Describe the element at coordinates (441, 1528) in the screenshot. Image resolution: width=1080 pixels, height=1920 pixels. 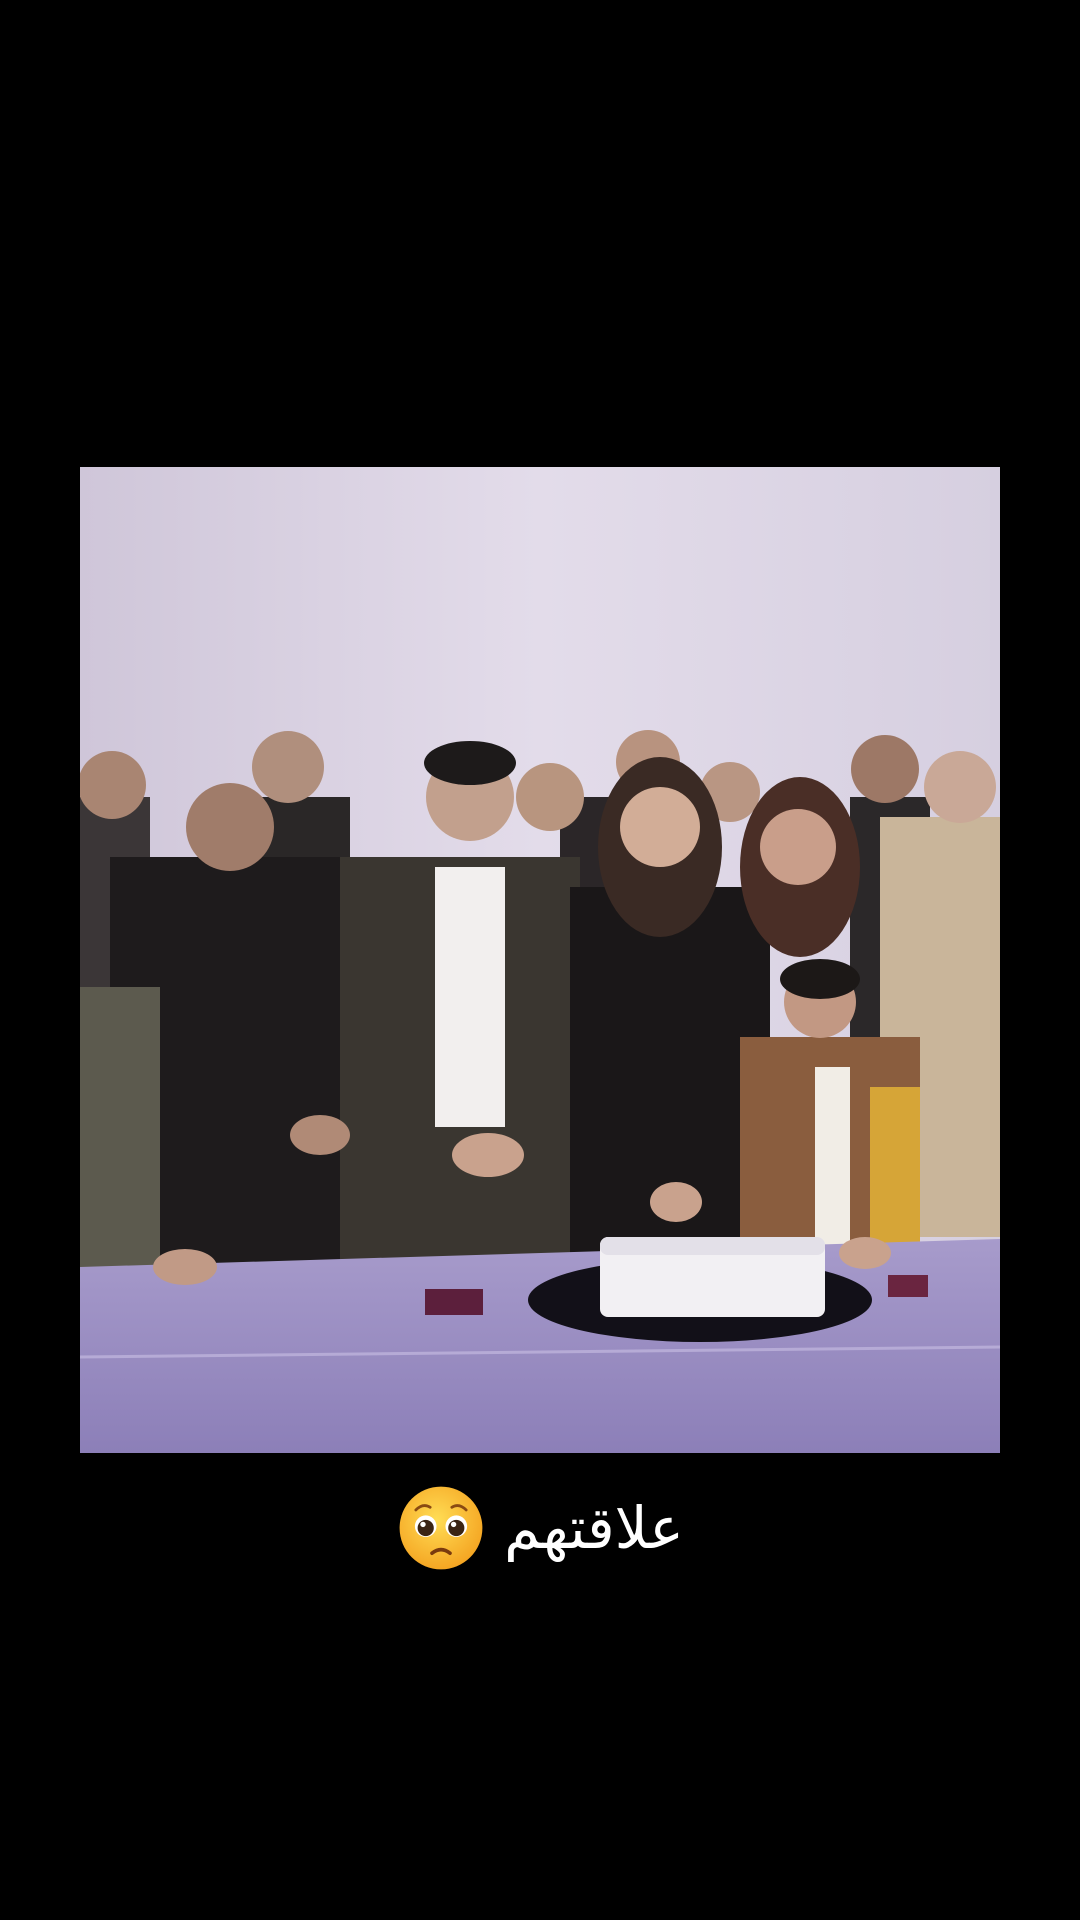
I see `pleading-face-icon` at that location.